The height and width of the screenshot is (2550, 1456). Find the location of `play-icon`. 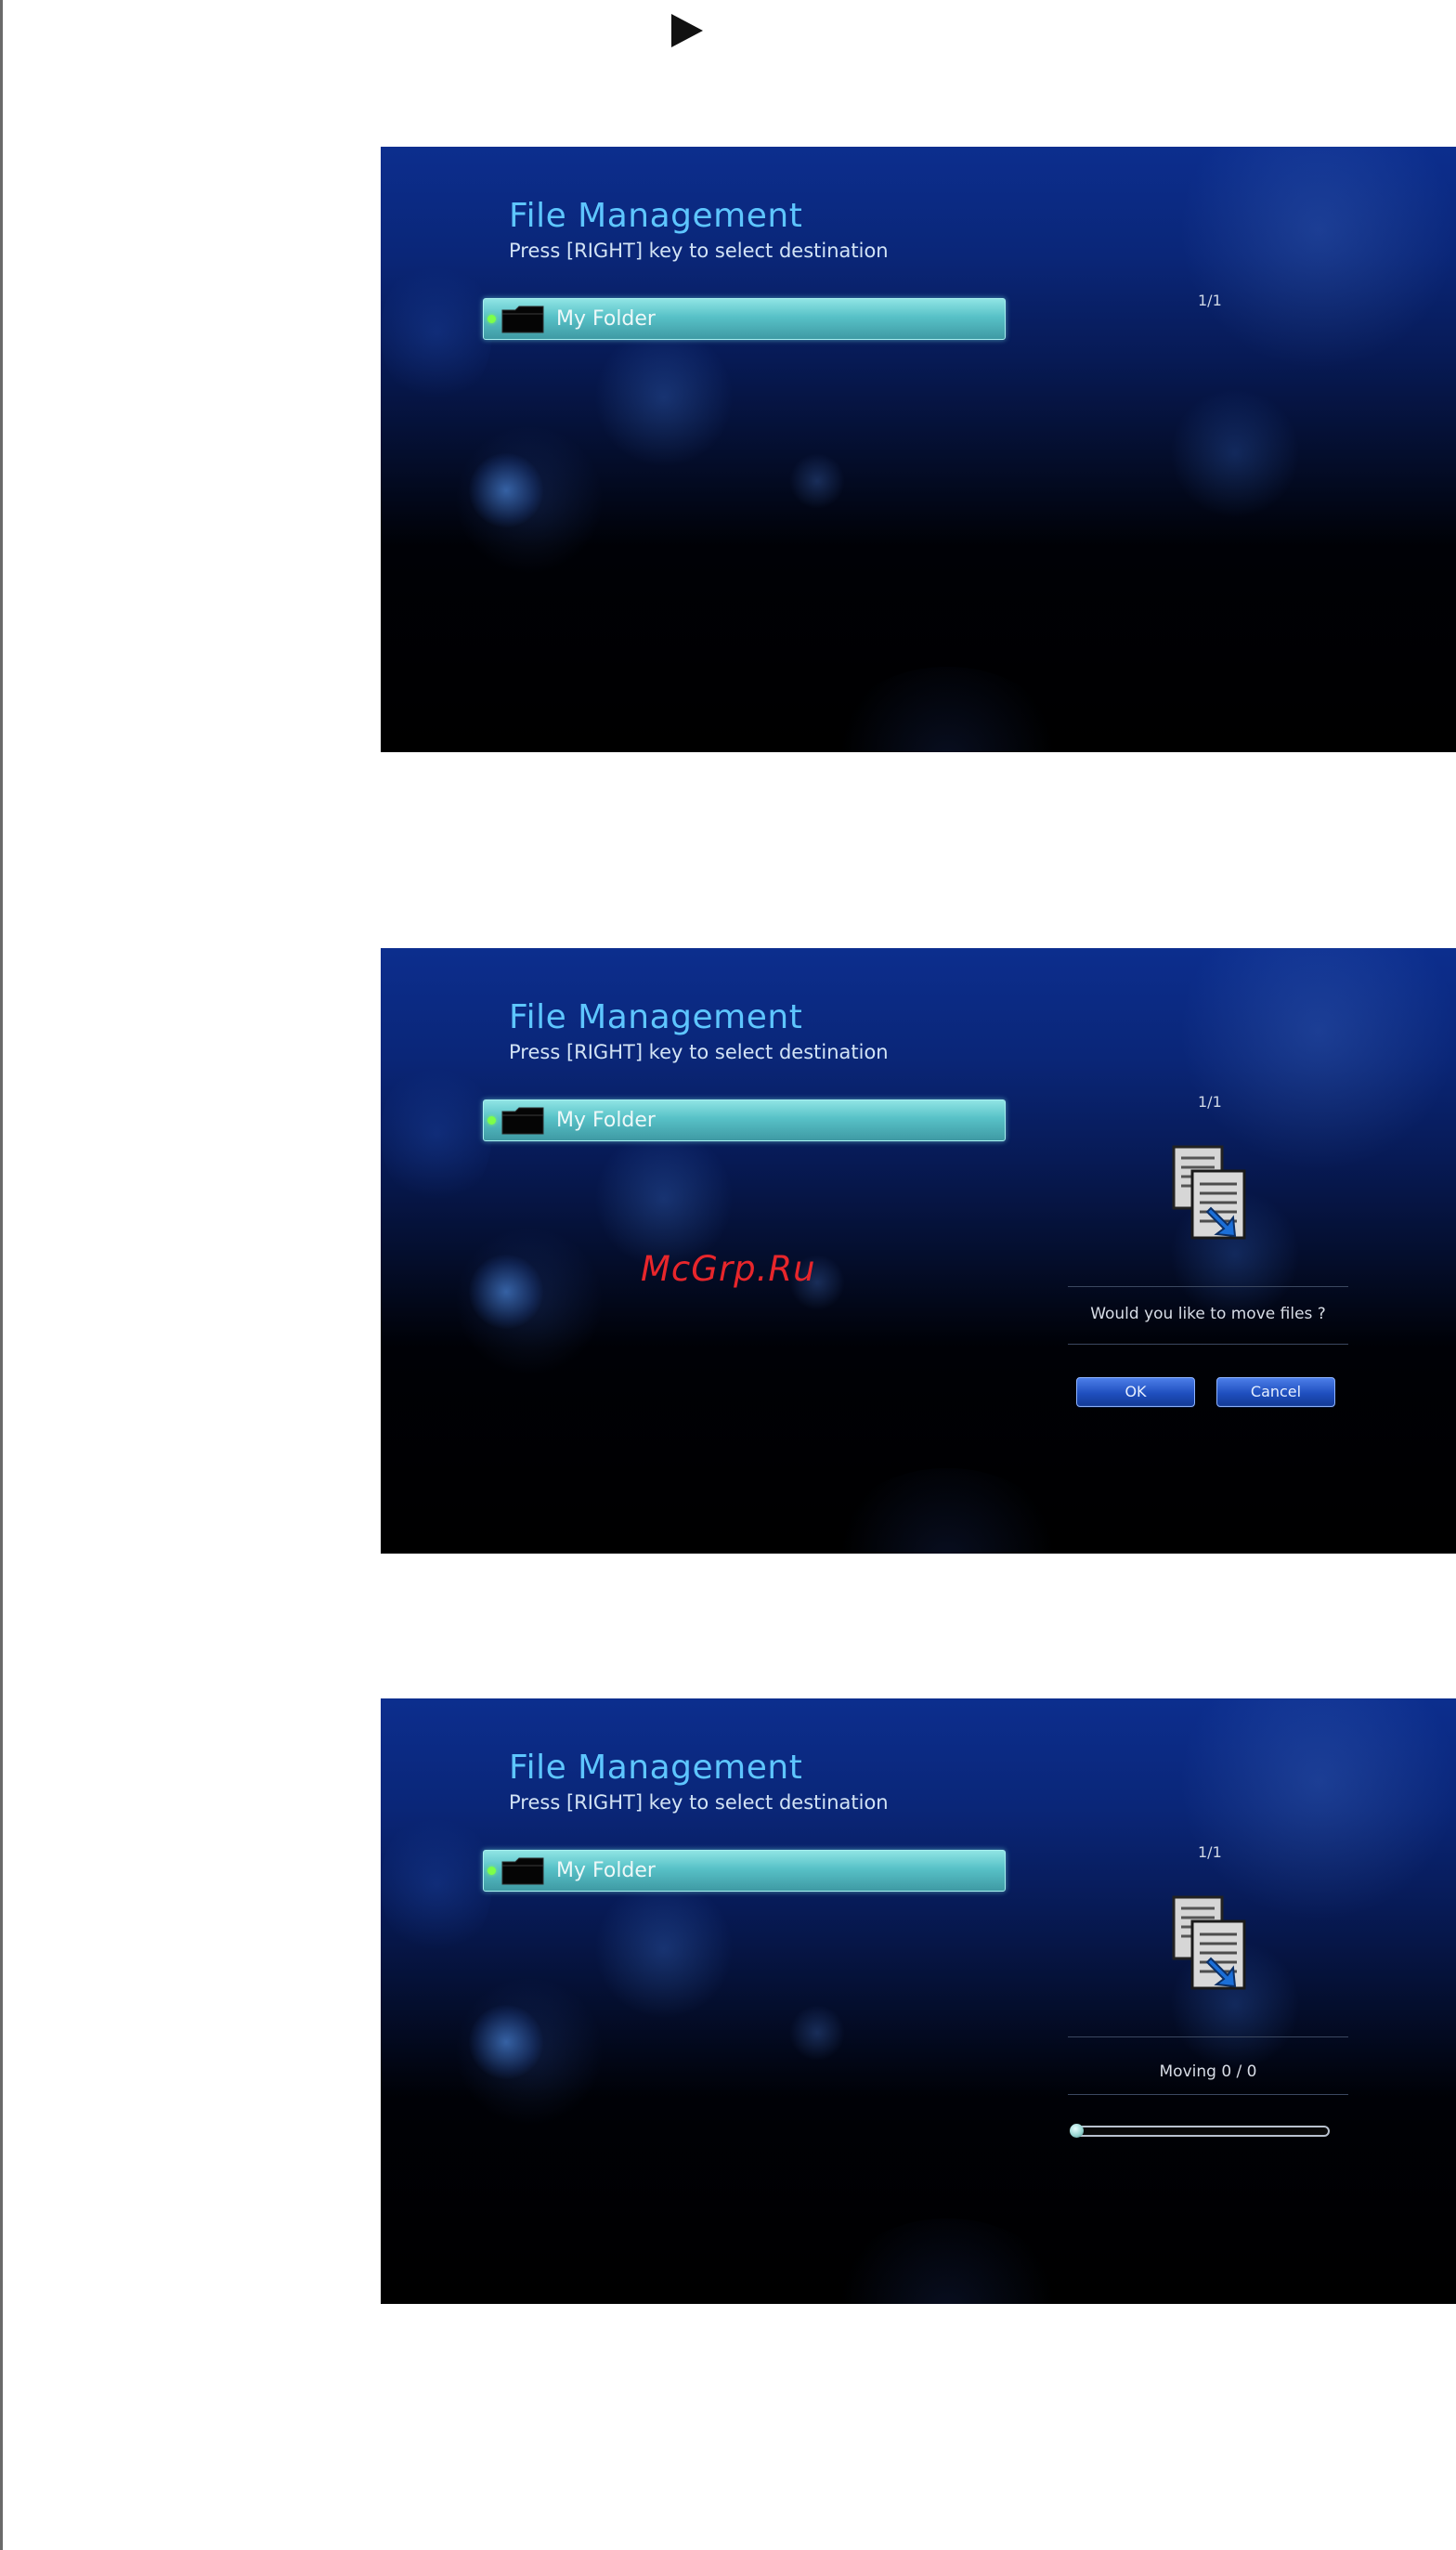

play-icon is located at coordinates (687, 30).